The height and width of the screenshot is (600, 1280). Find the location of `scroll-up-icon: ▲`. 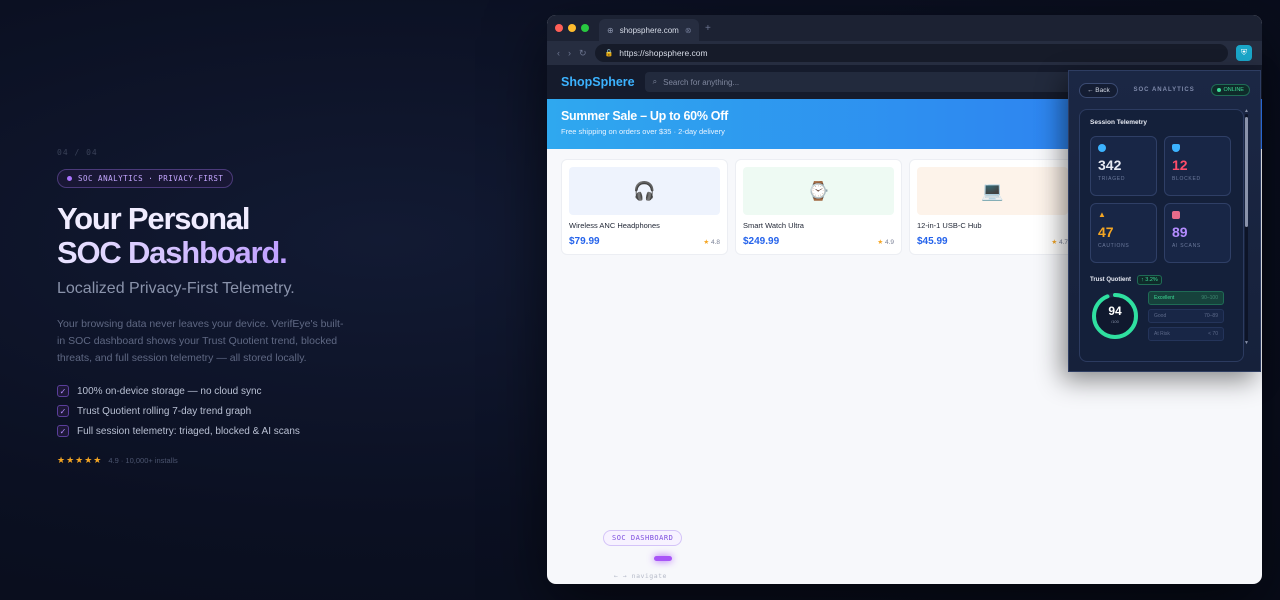

scroll-up-icon: ▲ is located at coordinates (1246, 111).